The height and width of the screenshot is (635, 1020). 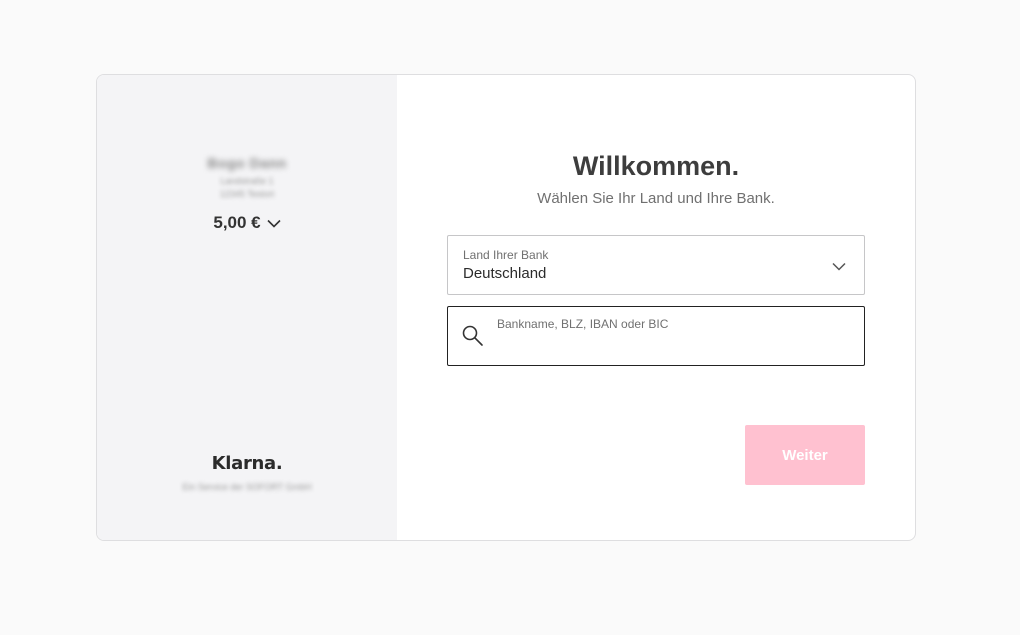 What do you see at coordinates (672, 324) in the screenshot?
I see `bank-search-input` at bounding box center [672, 324].